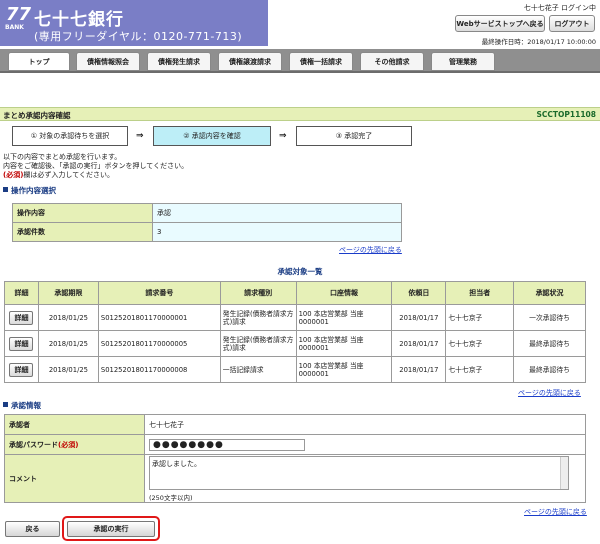 Image resolution: width=600 pixels, height=544 pixels. I want to click on request-no-cell: S0125201801170000001, so click(159, 317).